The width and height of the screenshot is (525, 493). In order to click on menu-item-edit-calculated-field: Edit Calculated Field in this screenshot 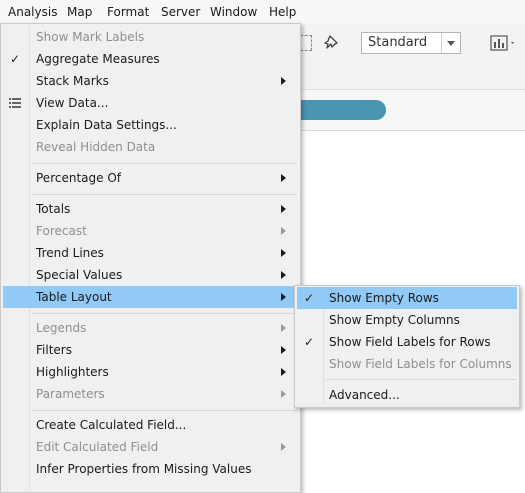, I will do `click(150, 447)`.